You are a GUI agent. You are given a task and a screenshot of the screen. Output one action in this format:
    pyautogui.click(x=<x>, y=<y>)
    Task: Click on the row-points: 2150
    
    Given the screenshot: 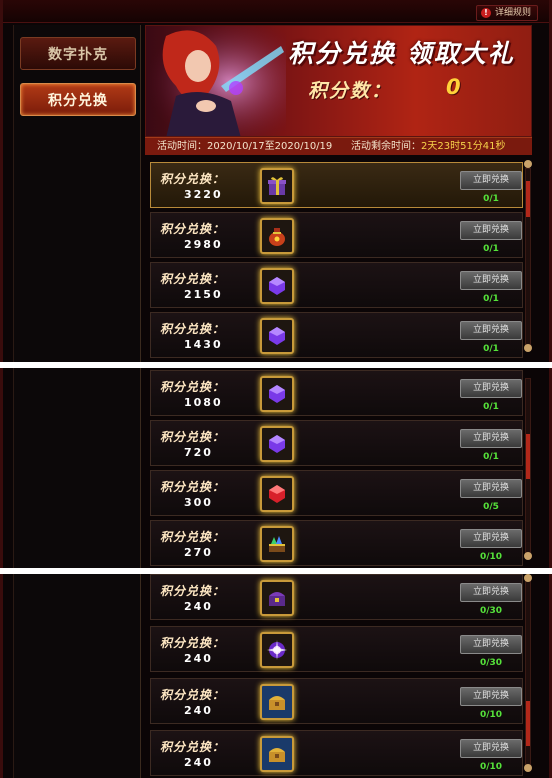 What is the action you would take?
    pyautogui.click(x=203, y=294)
    